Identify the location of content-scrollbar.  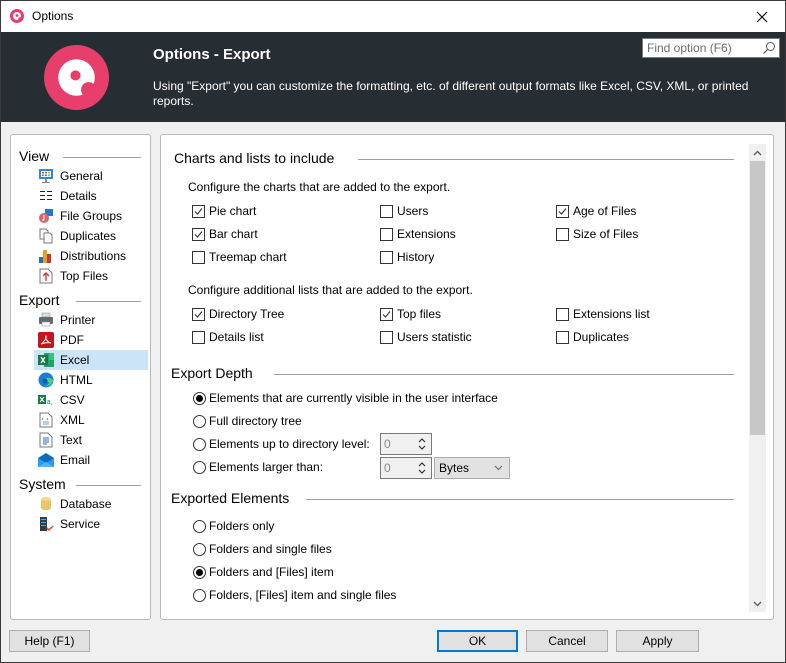
(757, 378).